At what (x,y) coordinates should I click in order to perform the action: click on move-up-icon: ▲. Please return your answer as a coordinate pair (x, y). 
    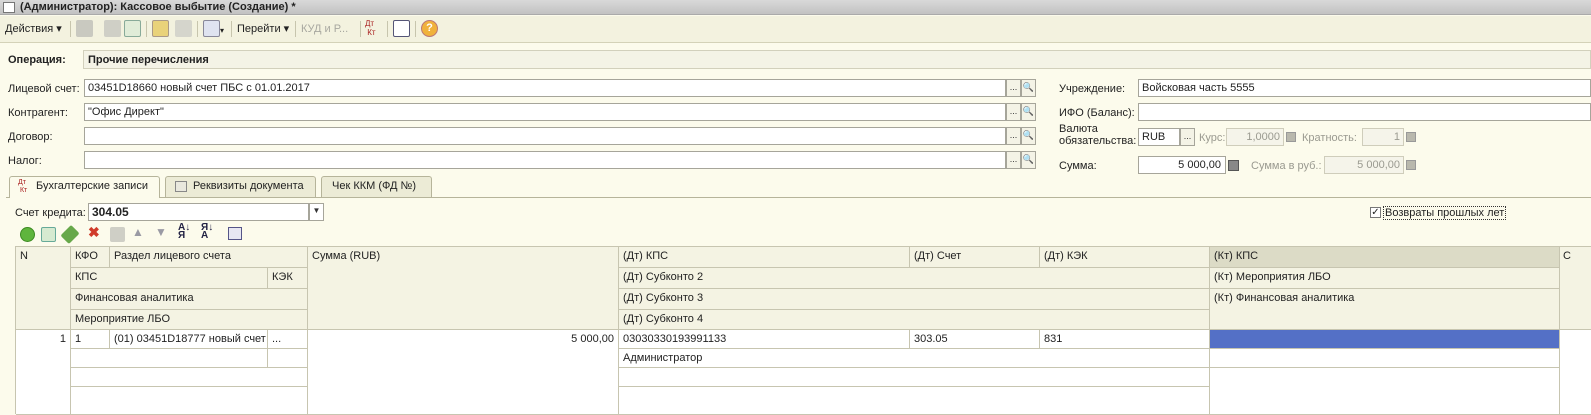
    Looking at the image, I should click on (138, 232).